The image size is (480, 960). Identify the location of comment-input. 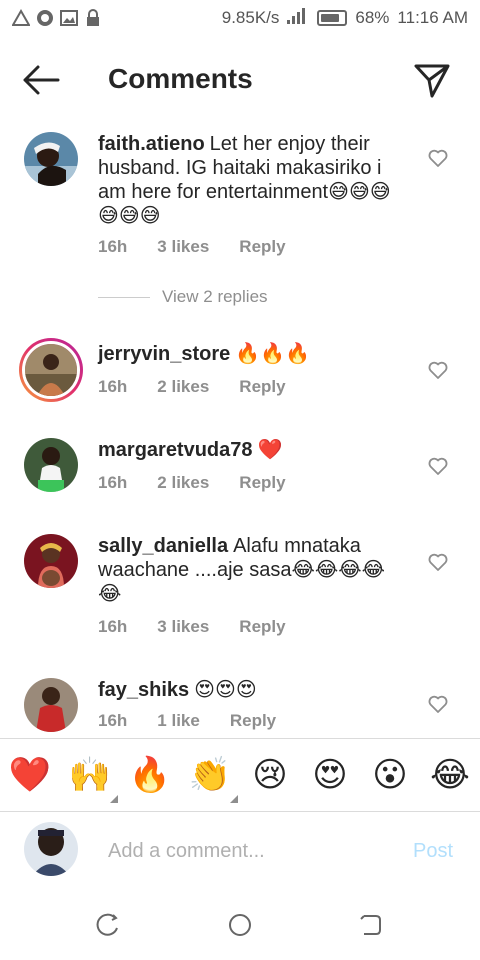
(253, 851).